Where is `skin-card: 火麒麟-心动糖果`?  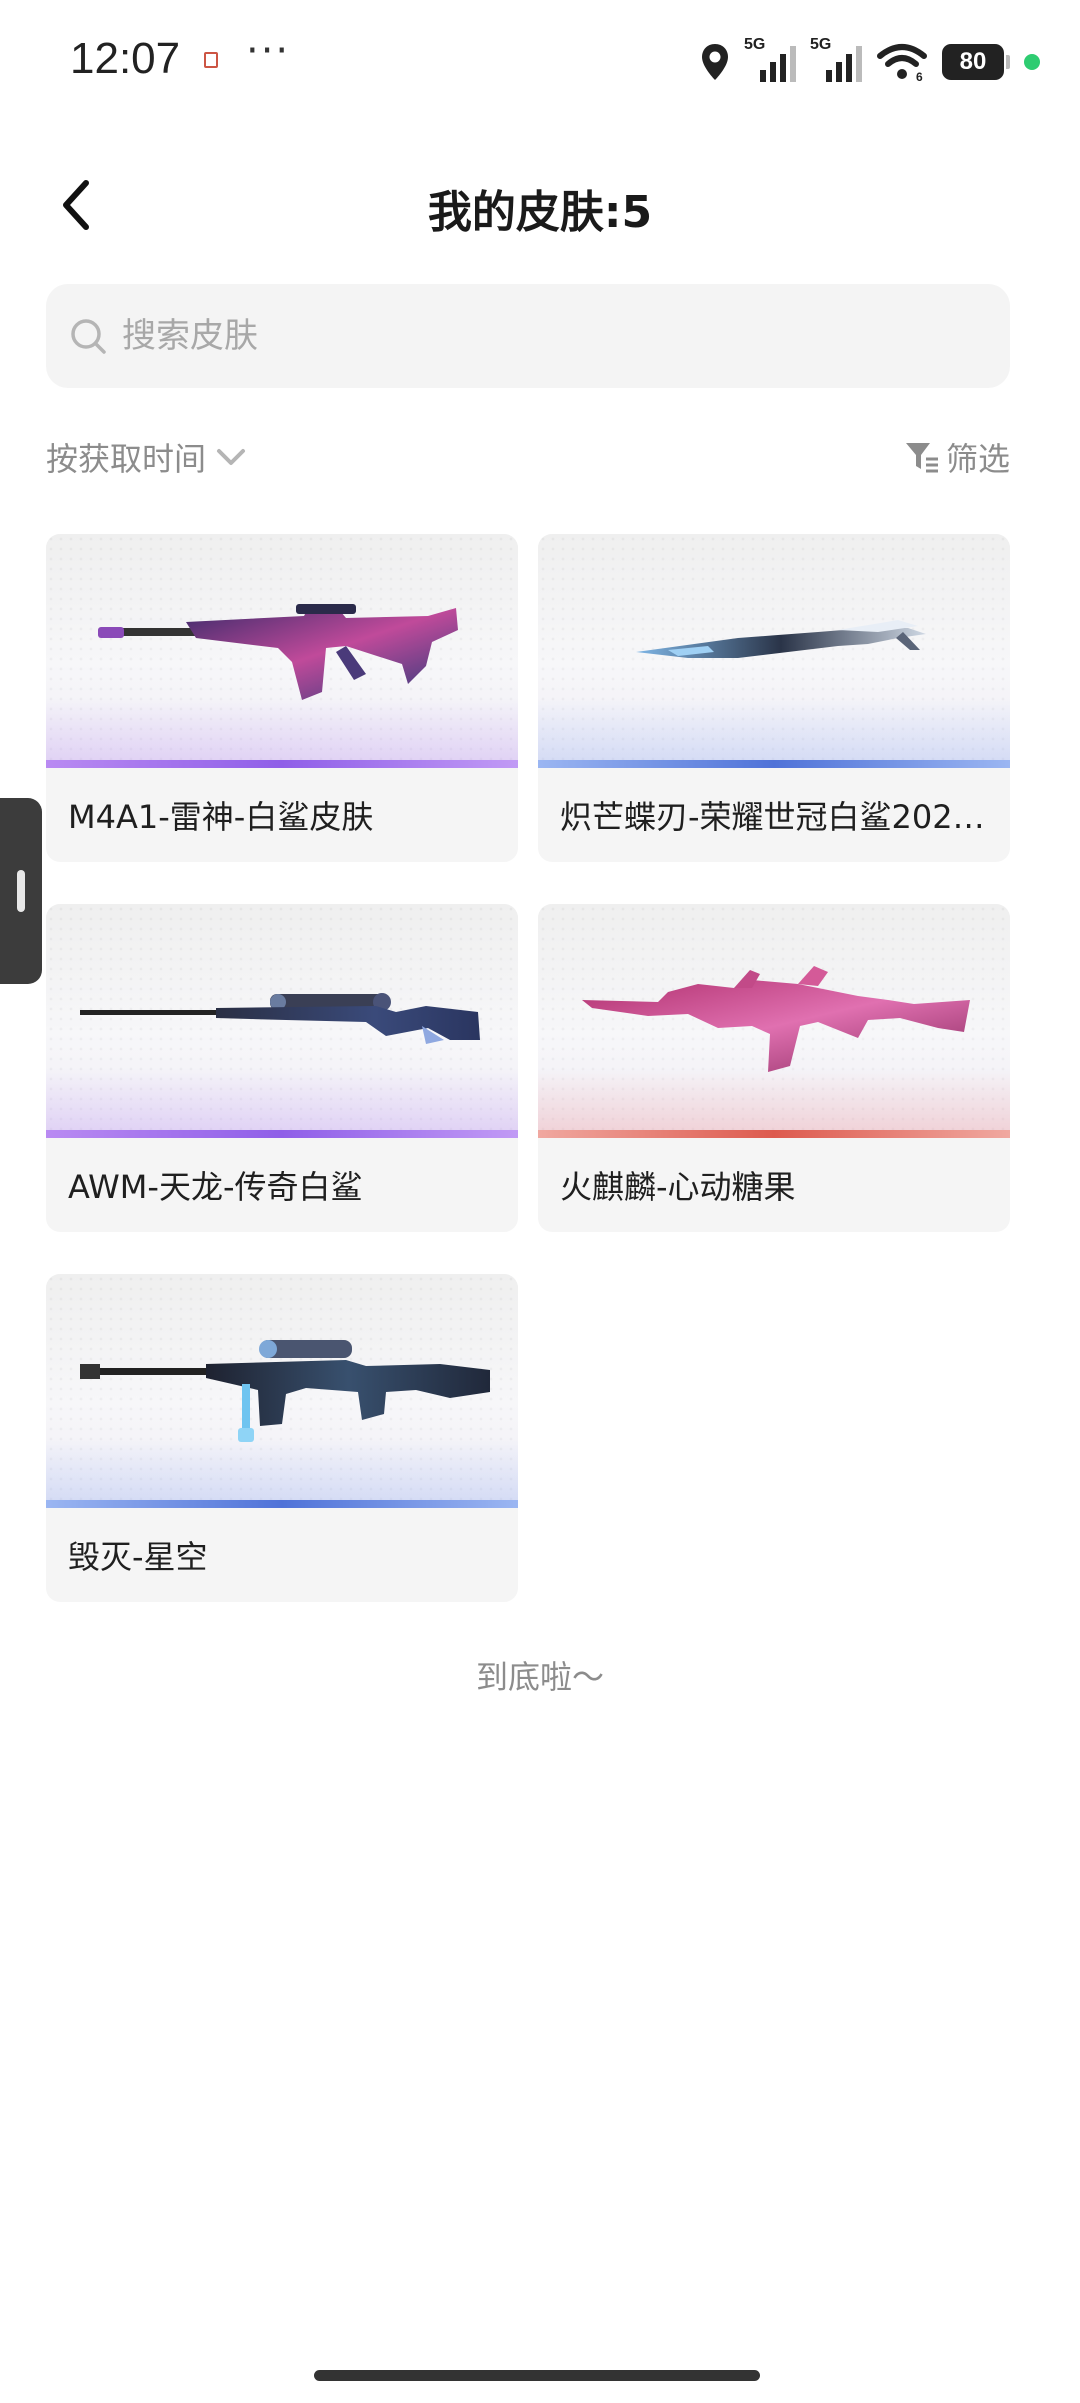 skin-card: 火麒麟-心动糖果 is located at coordinates (774, 1068).